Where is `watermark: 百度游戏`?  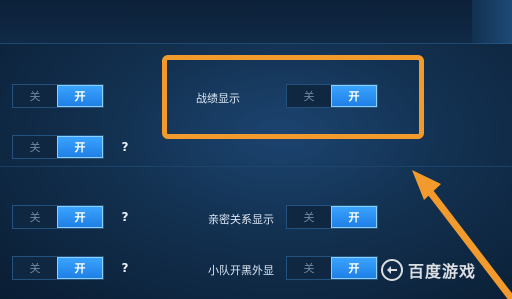
watermark: 百度游戏 is located at coordinates (428, 270).